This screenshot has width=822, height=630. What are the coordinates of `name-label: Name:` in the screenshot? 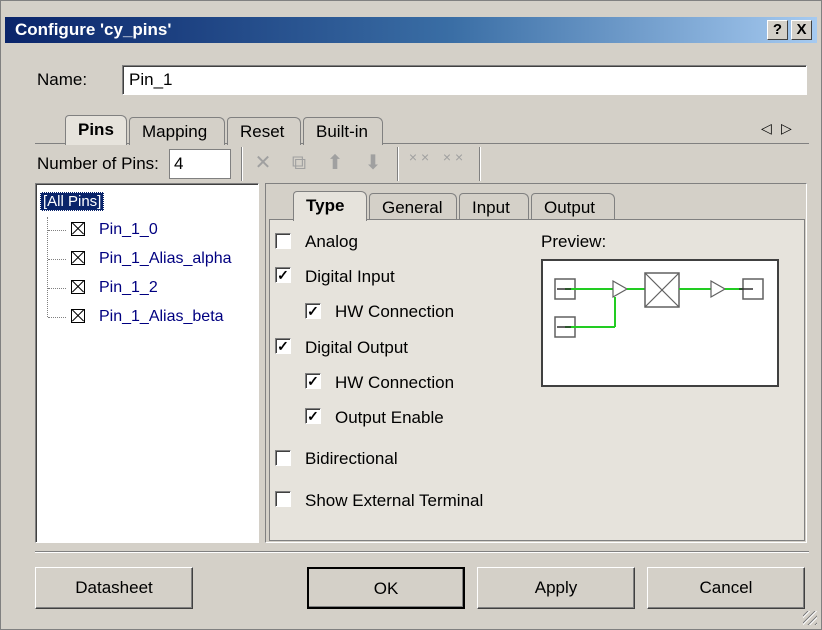 It's located at (62, 79).